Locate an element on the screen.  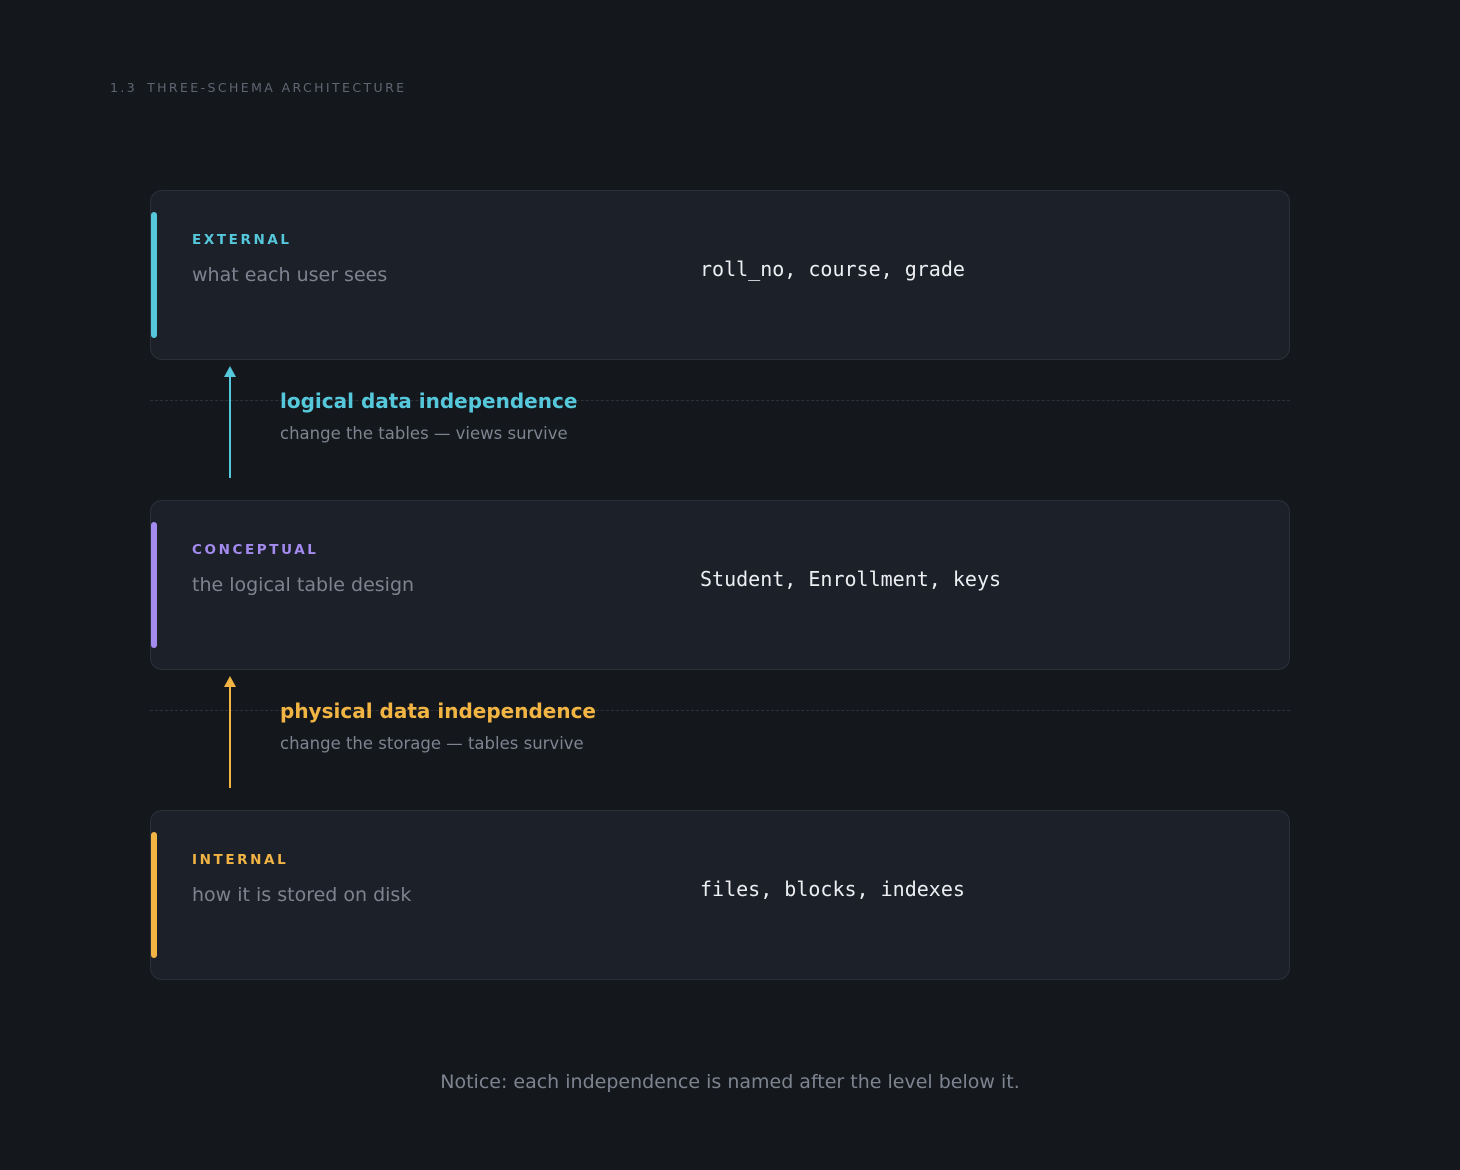
independence-title: logical data independence is located at coordinates (429, 401).